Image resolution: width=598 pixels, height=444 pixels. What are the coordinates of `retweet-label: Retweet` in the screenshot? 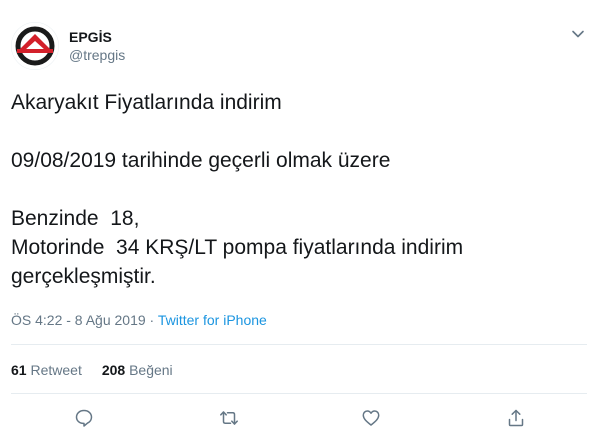 It's located at (56, 370).